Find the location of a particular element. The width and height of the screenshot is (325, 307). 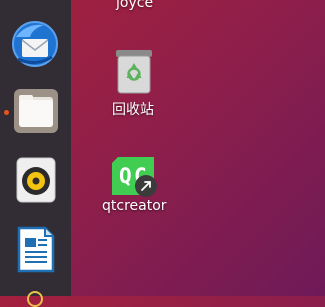

thunderbird-icon is located at coordinates (35, 44).